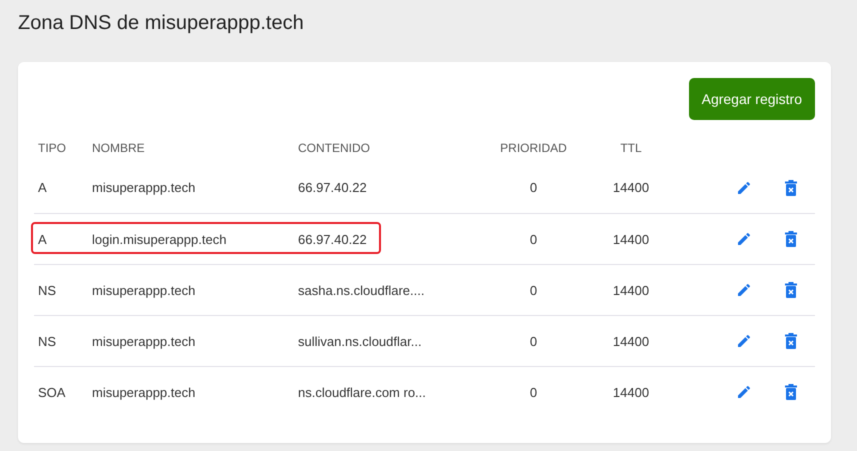 The height and width of the screenshot is (451, 857). Describe the element at coordinates (334, 148) in the screenshot. I see `column-header: CONTENIDO` at that location.